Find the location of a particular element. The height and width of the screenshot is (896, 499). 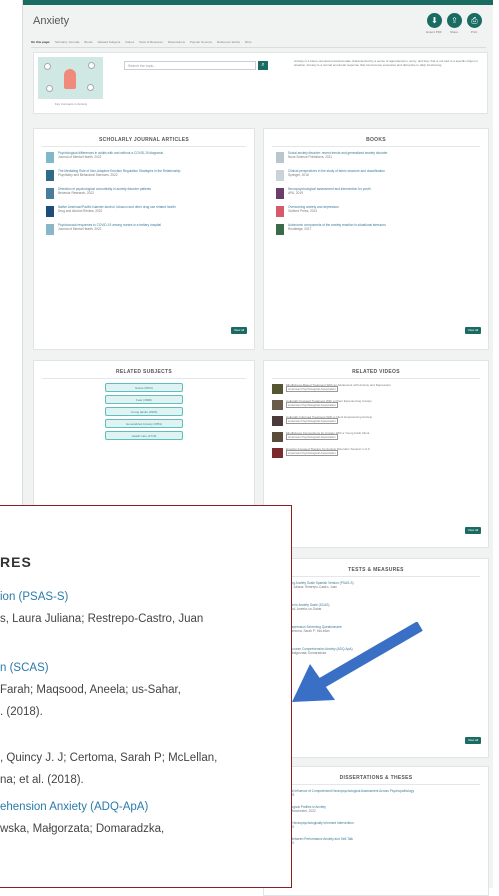

subjects-heading: RELATED SUBJECTS is located at coordinates (144, 372).